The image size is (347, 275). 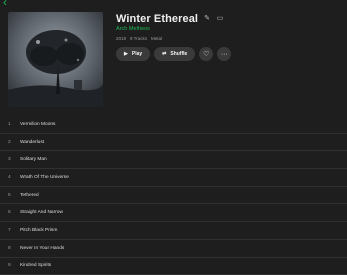 I want to click on track-number: 8, so click(x=9, y=248).